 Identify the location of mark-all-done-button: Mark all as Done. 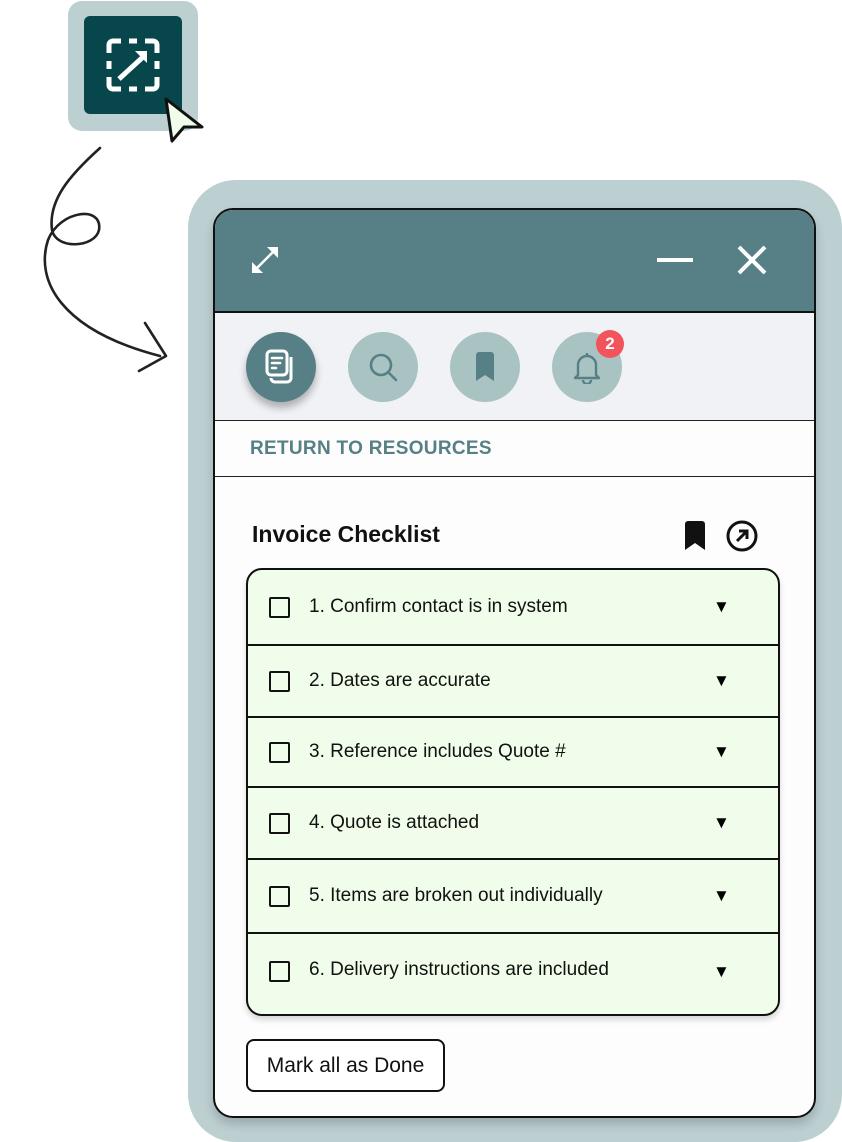
(345, 1065).